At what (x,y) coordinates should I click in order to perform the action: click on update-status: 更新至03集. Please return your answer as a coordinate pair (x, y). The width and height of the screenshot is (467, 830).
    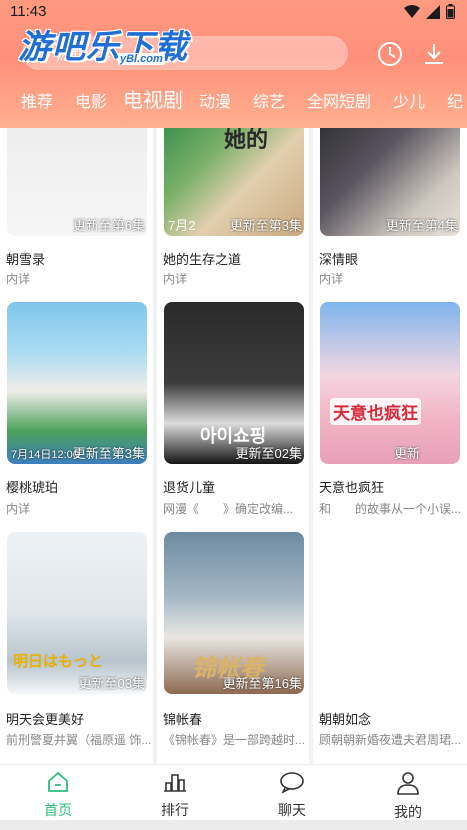
    Looking at the image, I should click on (111, 683).